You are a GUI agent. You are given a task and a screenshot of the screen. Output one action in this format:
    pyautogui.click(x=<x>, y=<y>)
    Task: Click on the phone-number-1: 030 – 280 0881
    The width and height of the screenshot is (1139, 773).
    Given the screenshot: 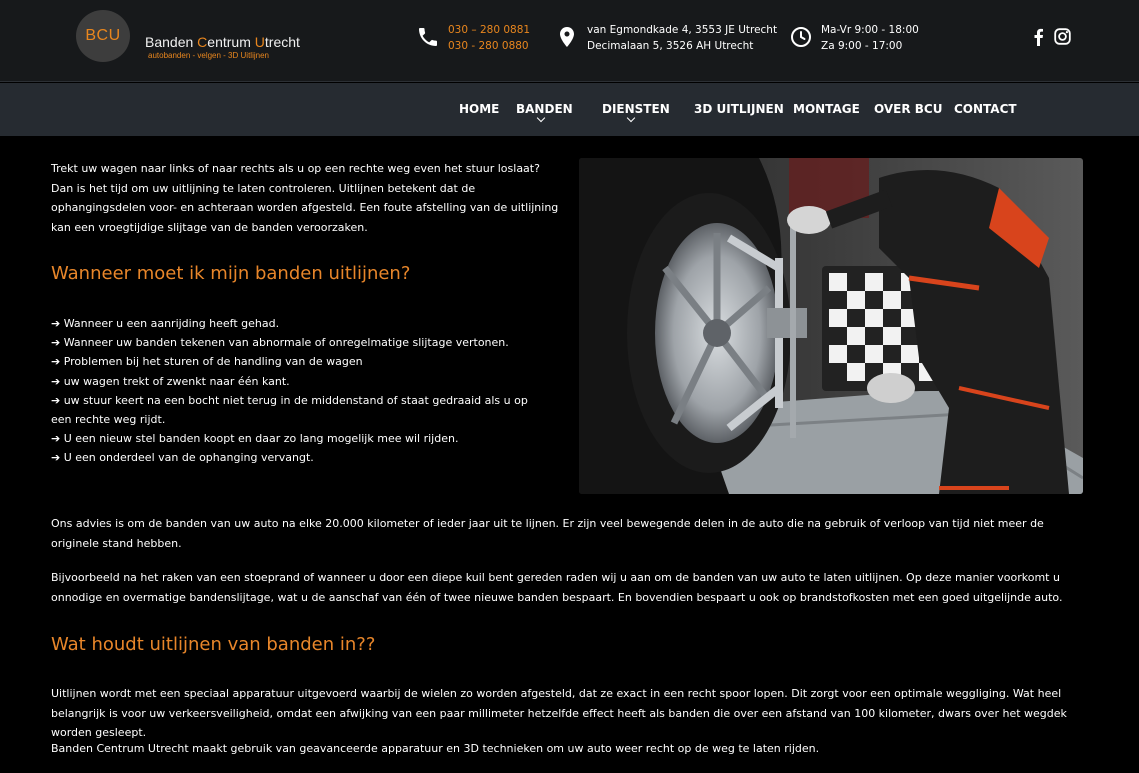 What is the action you would take?
    pyautogui.click(x=489, y=30)
    